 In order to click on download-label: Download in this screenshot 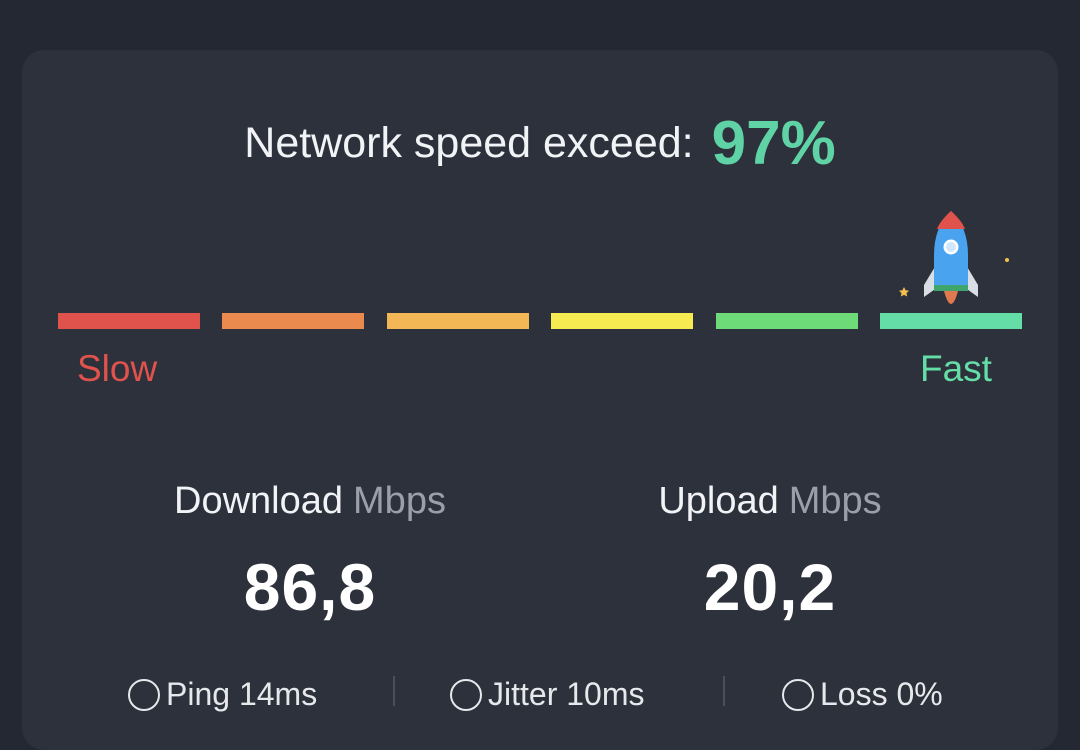, I will do `click(259, 501)`.